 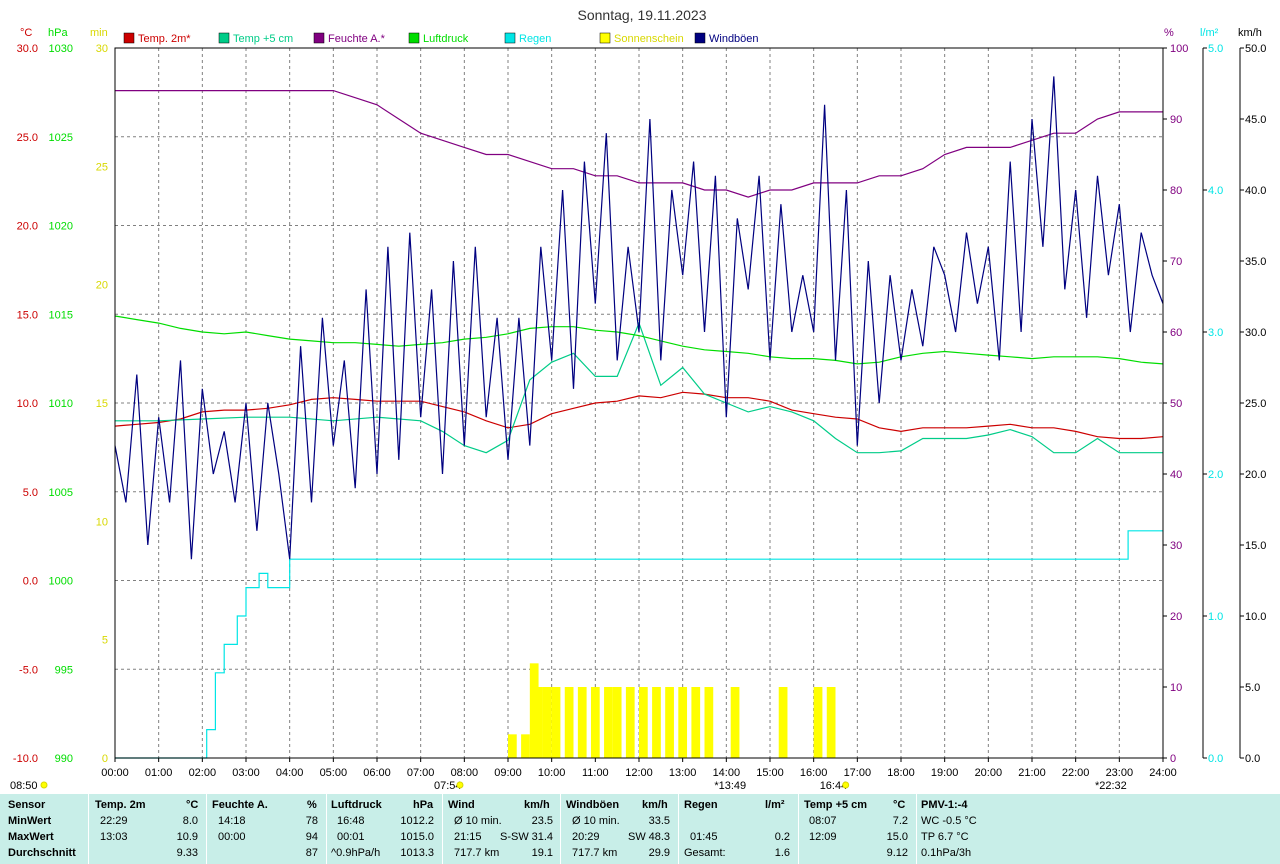 I want to click on wind-tick-label: 5.0, so click(x=1252, y=688).